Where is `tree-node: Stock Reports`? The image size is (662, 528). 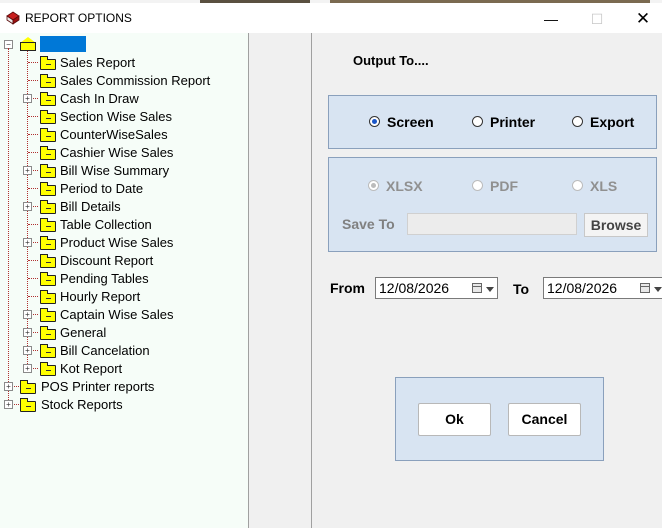 tree-node: Stock Reports is located at coordinates (82, 404).